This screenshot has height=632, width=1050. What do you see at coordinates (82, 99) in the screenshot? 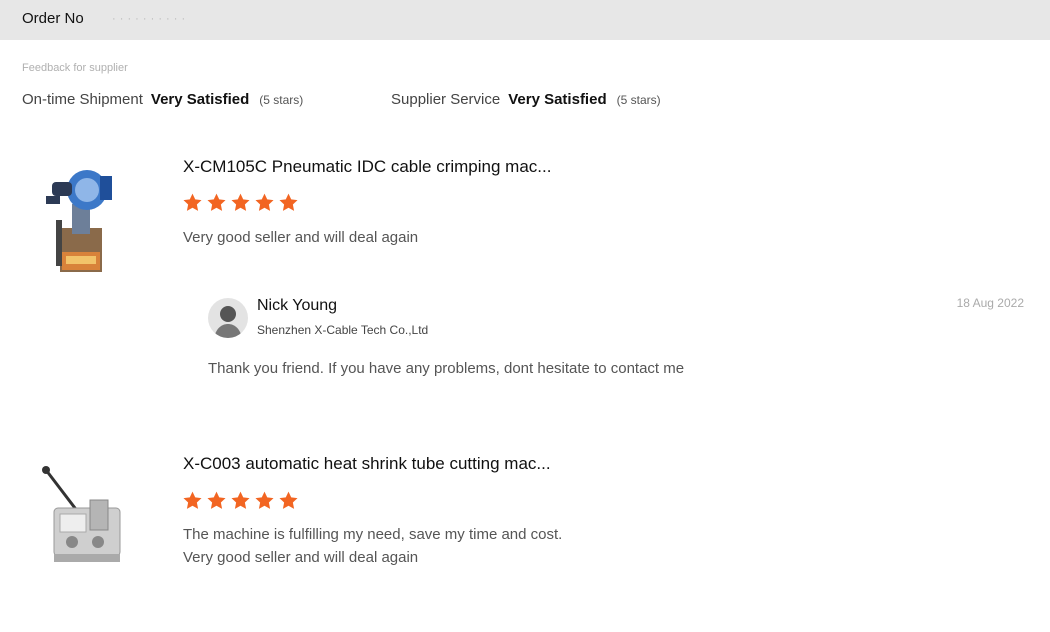
I see `shipment-rating-label: On-time Shipment` at bounding box center [82, 99].